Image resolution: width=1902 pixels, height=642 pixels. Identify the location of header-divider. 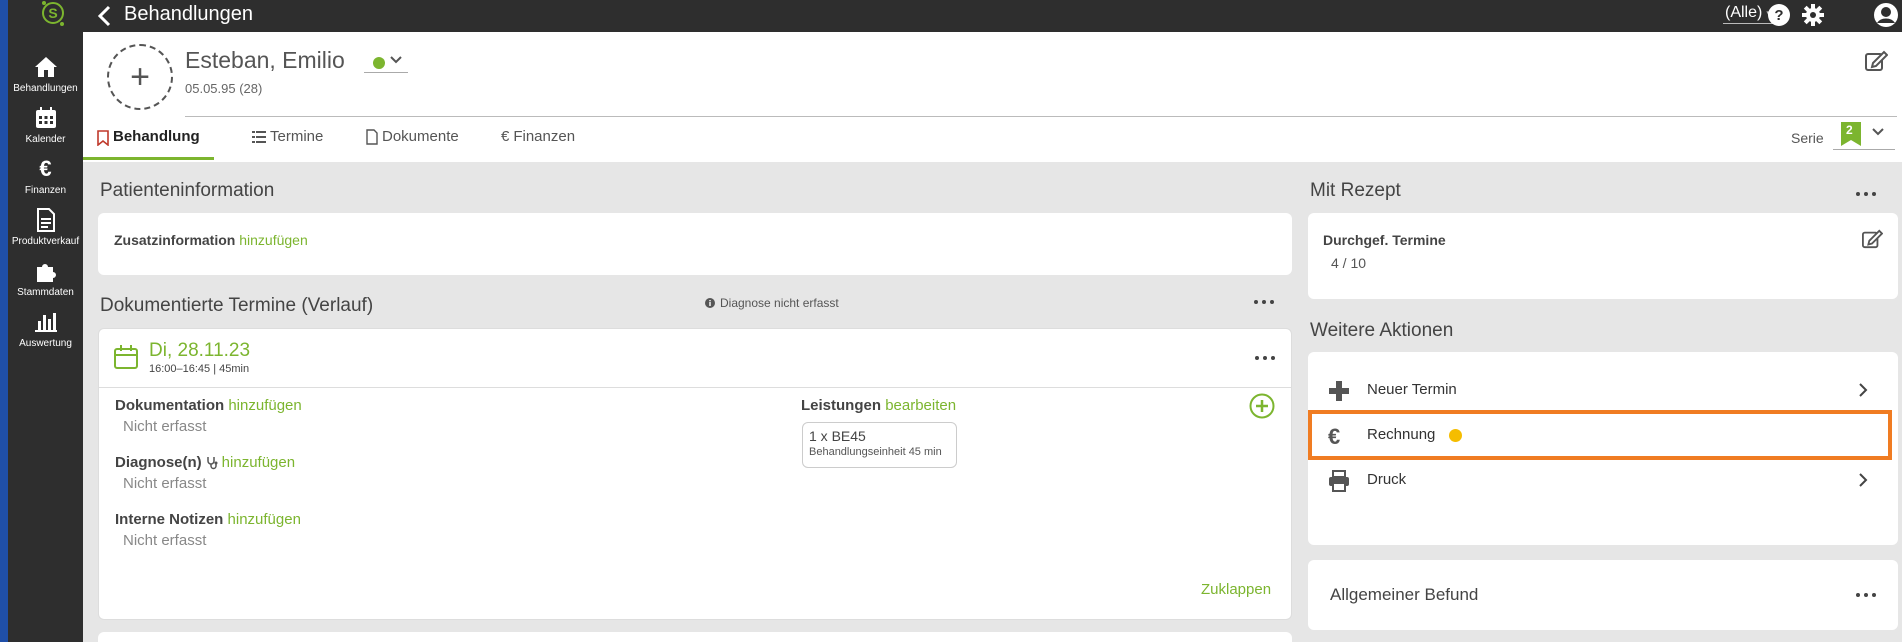
(1041, 116).